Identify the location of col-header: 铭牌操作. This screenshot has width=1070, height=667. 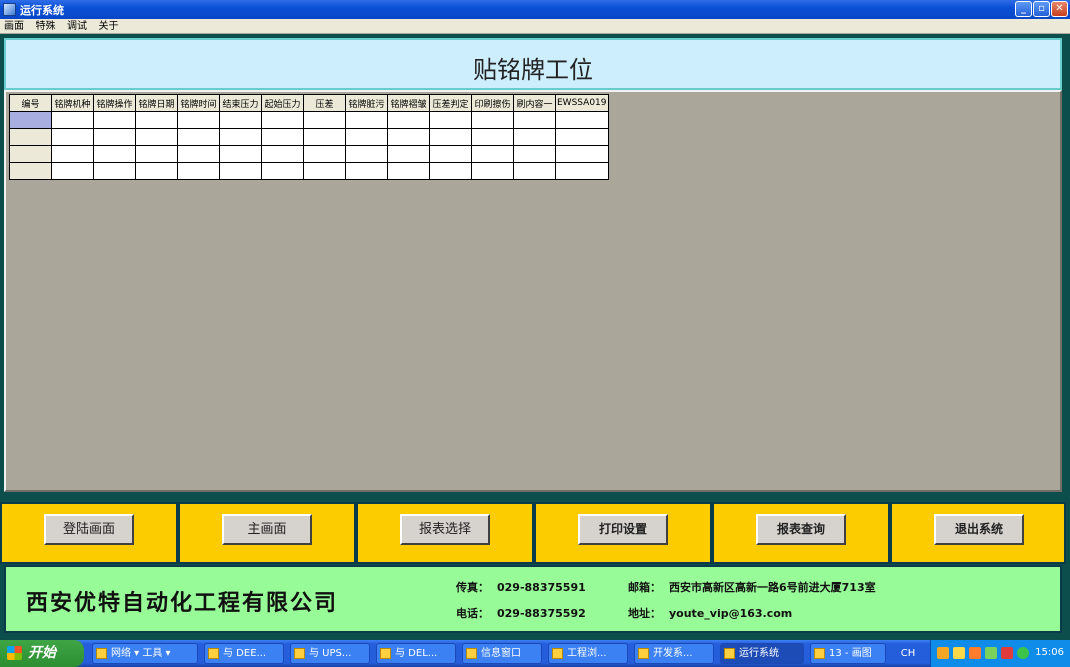
(114, 103).